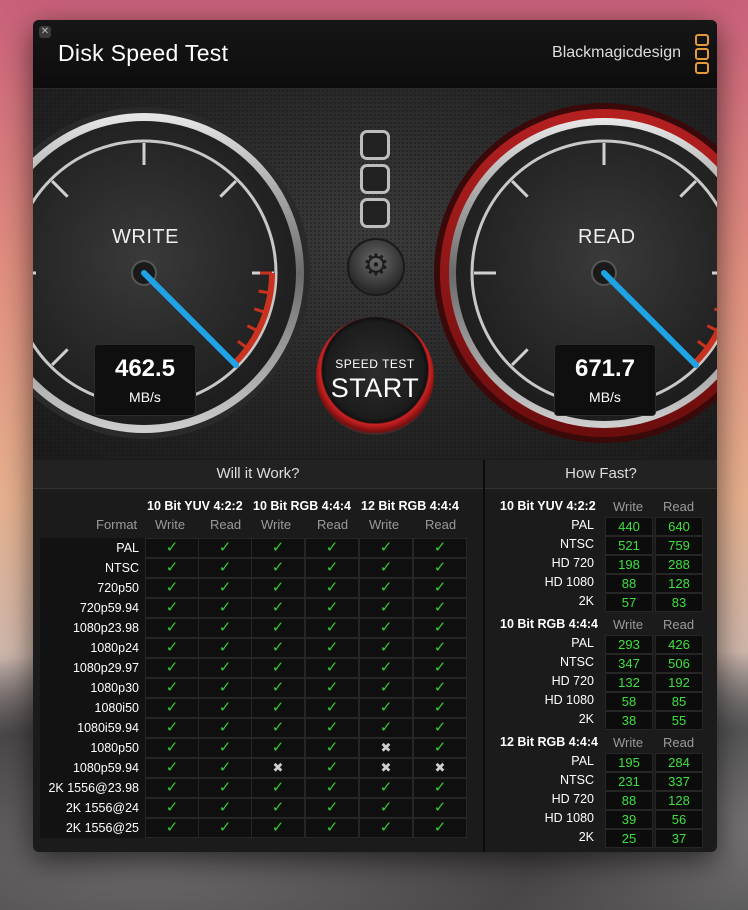  I want to click on blackmagic-logo-icon, so click(702, 55).